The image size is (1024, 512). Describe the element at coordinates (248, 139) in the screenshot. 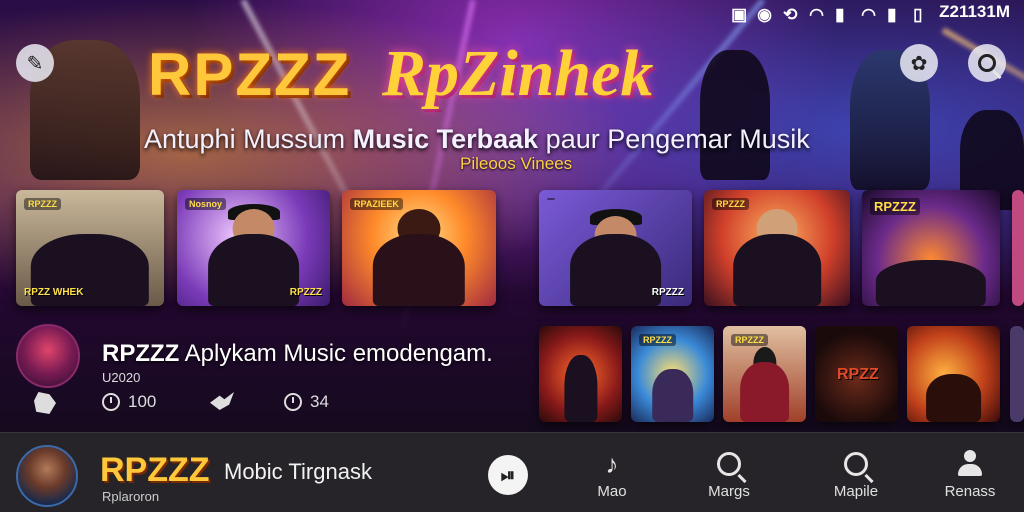

I see `tagline-prefix: Antuphi Mussum` at that location.